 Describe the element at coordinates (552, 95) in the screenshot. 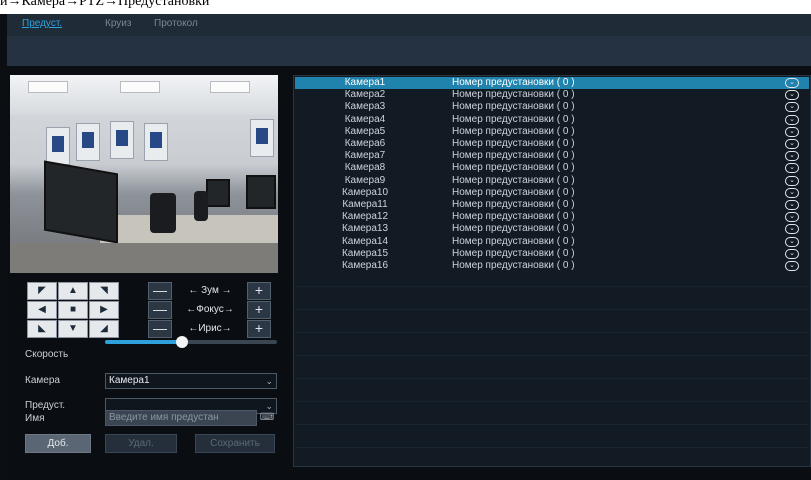

I see `preset-row: Камера2 Номер предустановки ( 0 ) ⌄` at that location.